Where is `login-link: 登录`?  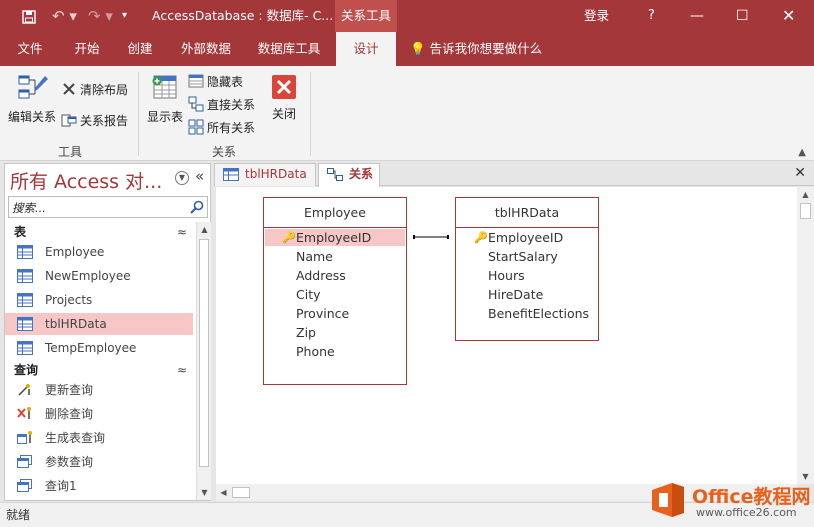 login-link: 登录 is located at coordinates (596, 16).